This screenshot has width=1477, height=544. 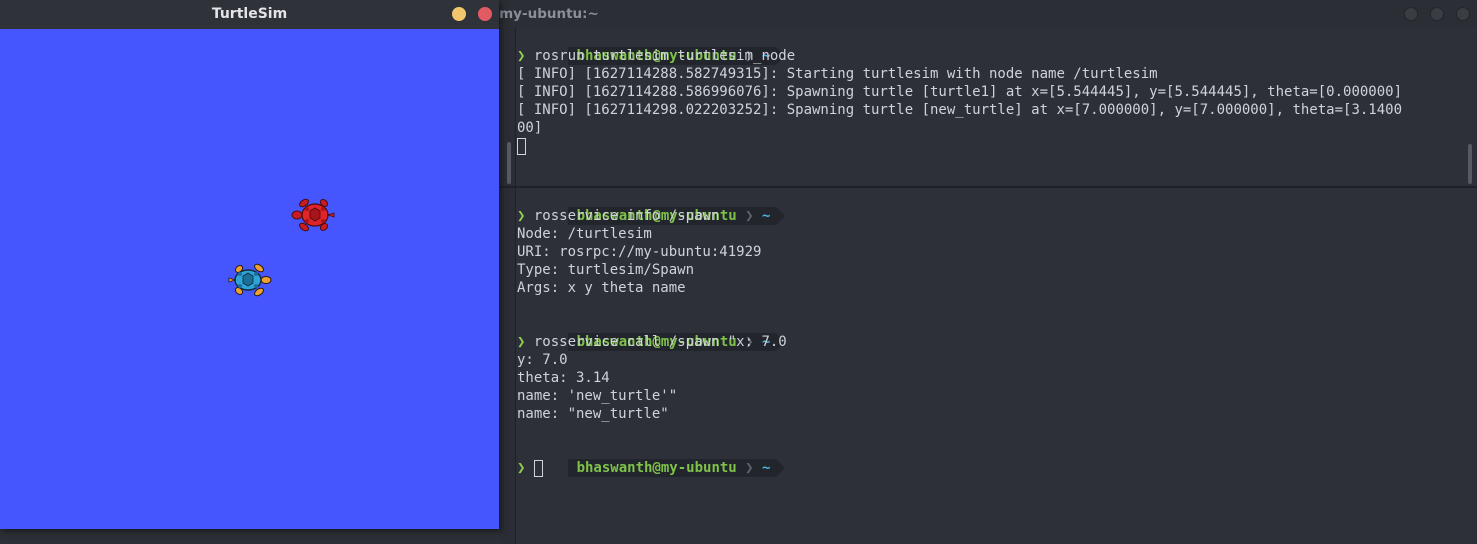 I want to click on terminal-minimize-button, so click(x=1411, y=14).